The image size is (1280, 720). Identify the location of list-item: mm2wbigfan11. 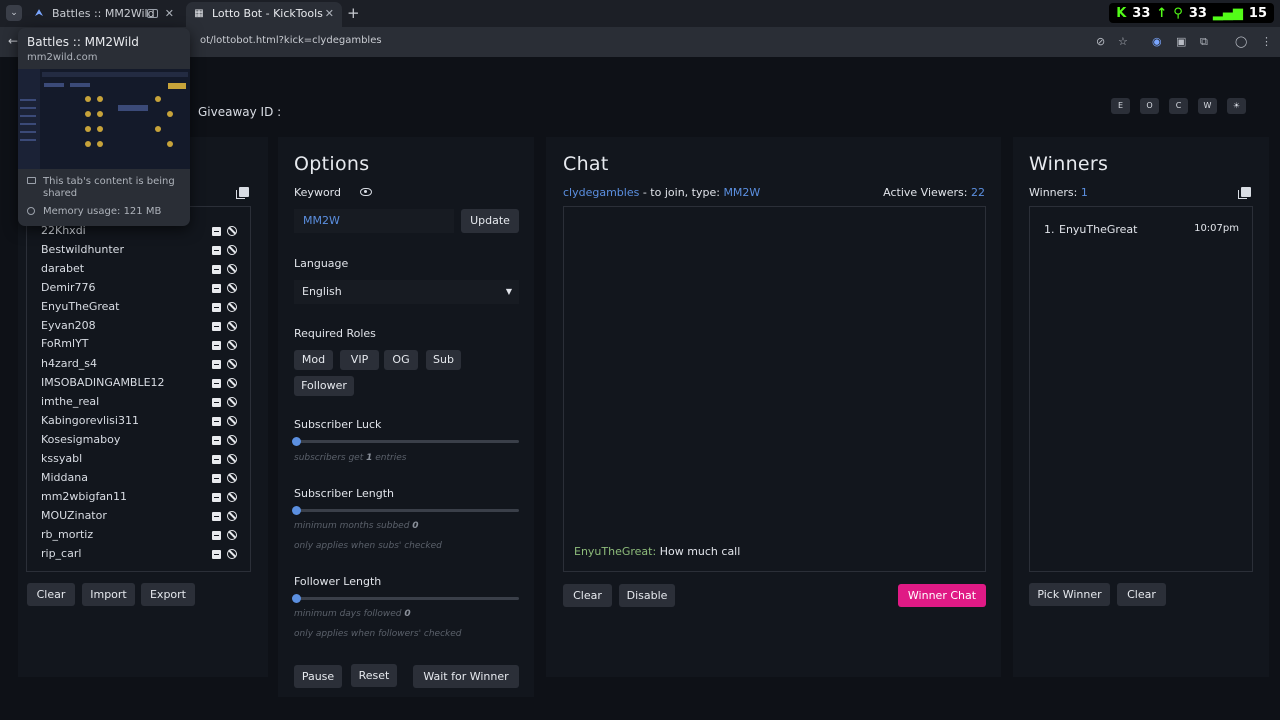
(84, 496).